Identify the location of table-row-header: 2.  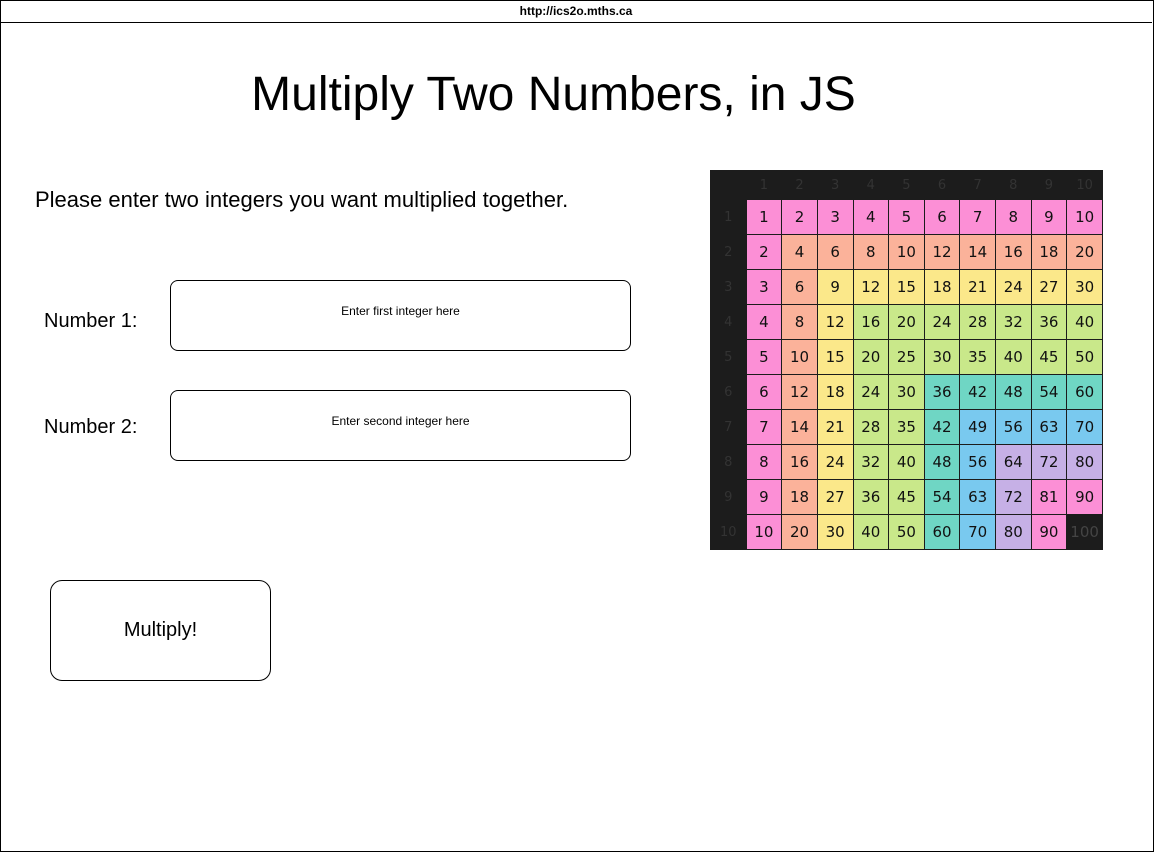
(728, 252).